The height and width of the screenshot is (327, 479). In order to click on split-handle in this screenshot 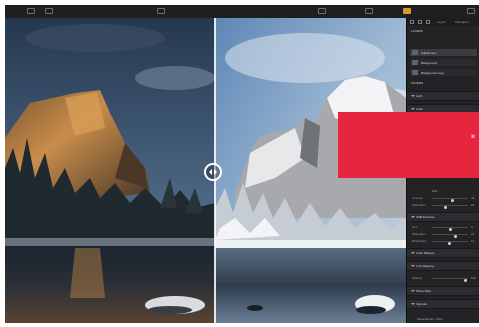, I will do `click(213, 172)`.